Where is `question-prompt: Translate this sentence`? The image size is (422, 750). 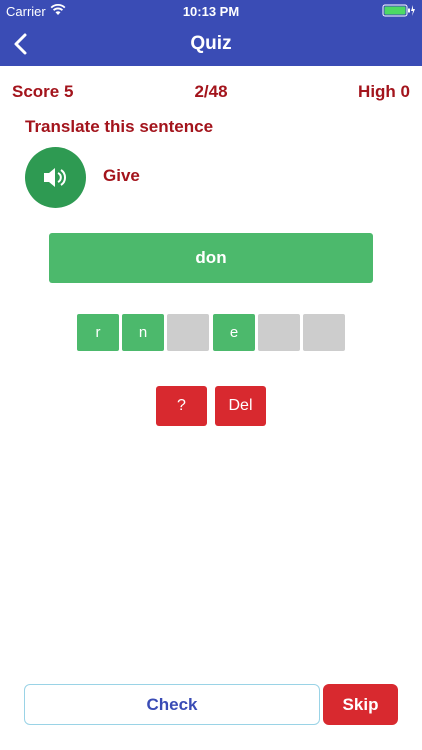 question-prompt: Translate this sentence is located at coordinates (119, 126).